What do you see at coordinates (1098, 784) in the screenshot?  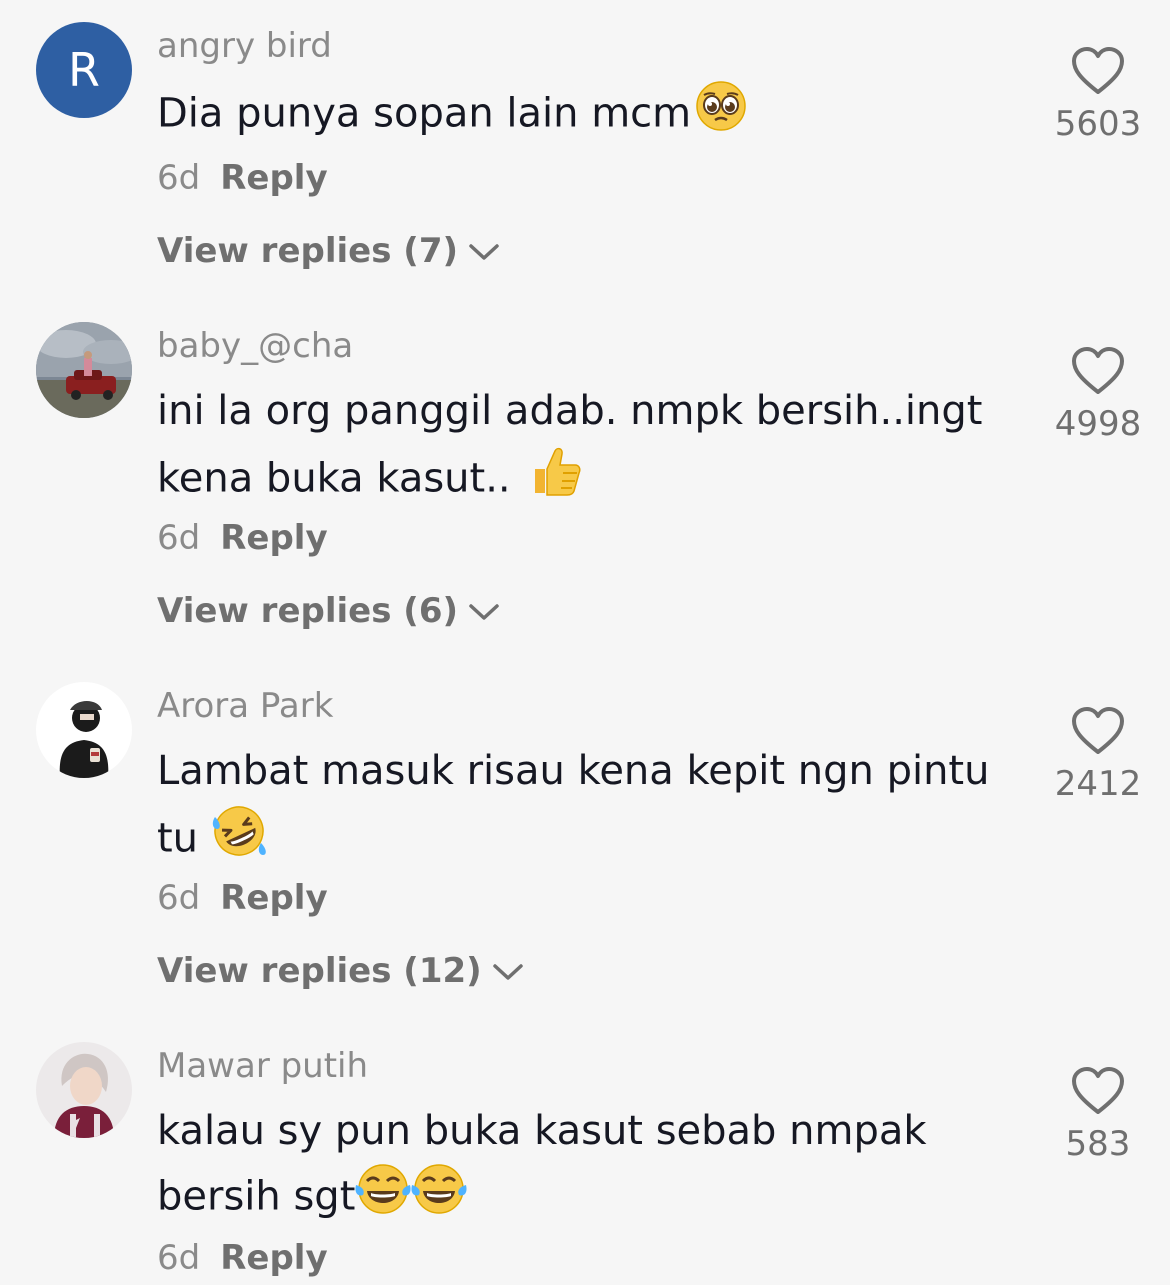 I see `like-count: 2412` at bounding box center [1098, 784].